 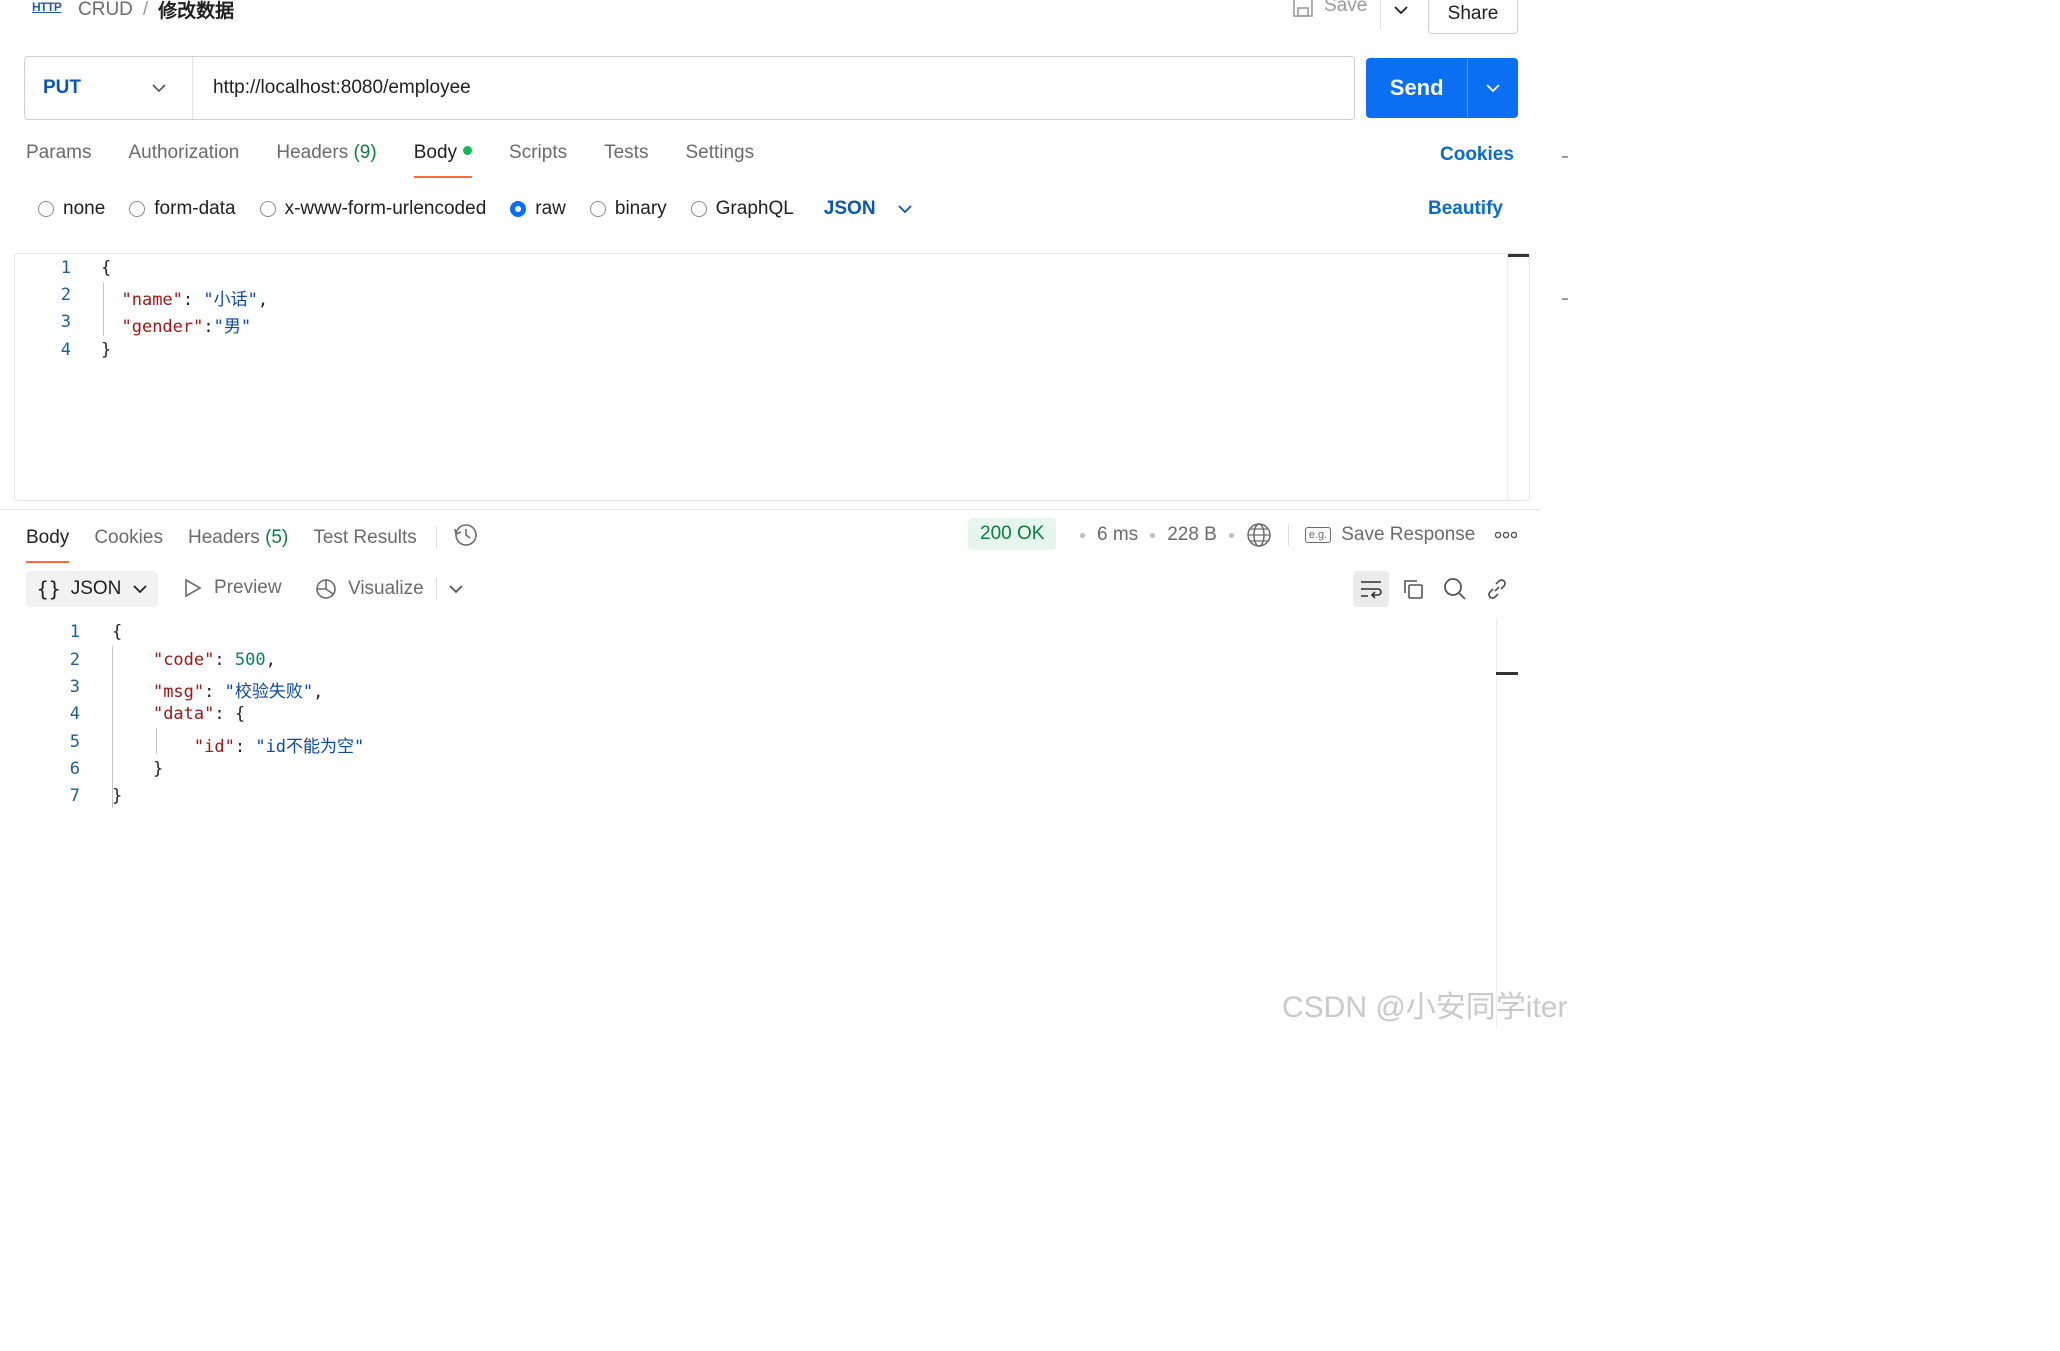 I want to click on line-number: 4, so click(x=65, y=350).